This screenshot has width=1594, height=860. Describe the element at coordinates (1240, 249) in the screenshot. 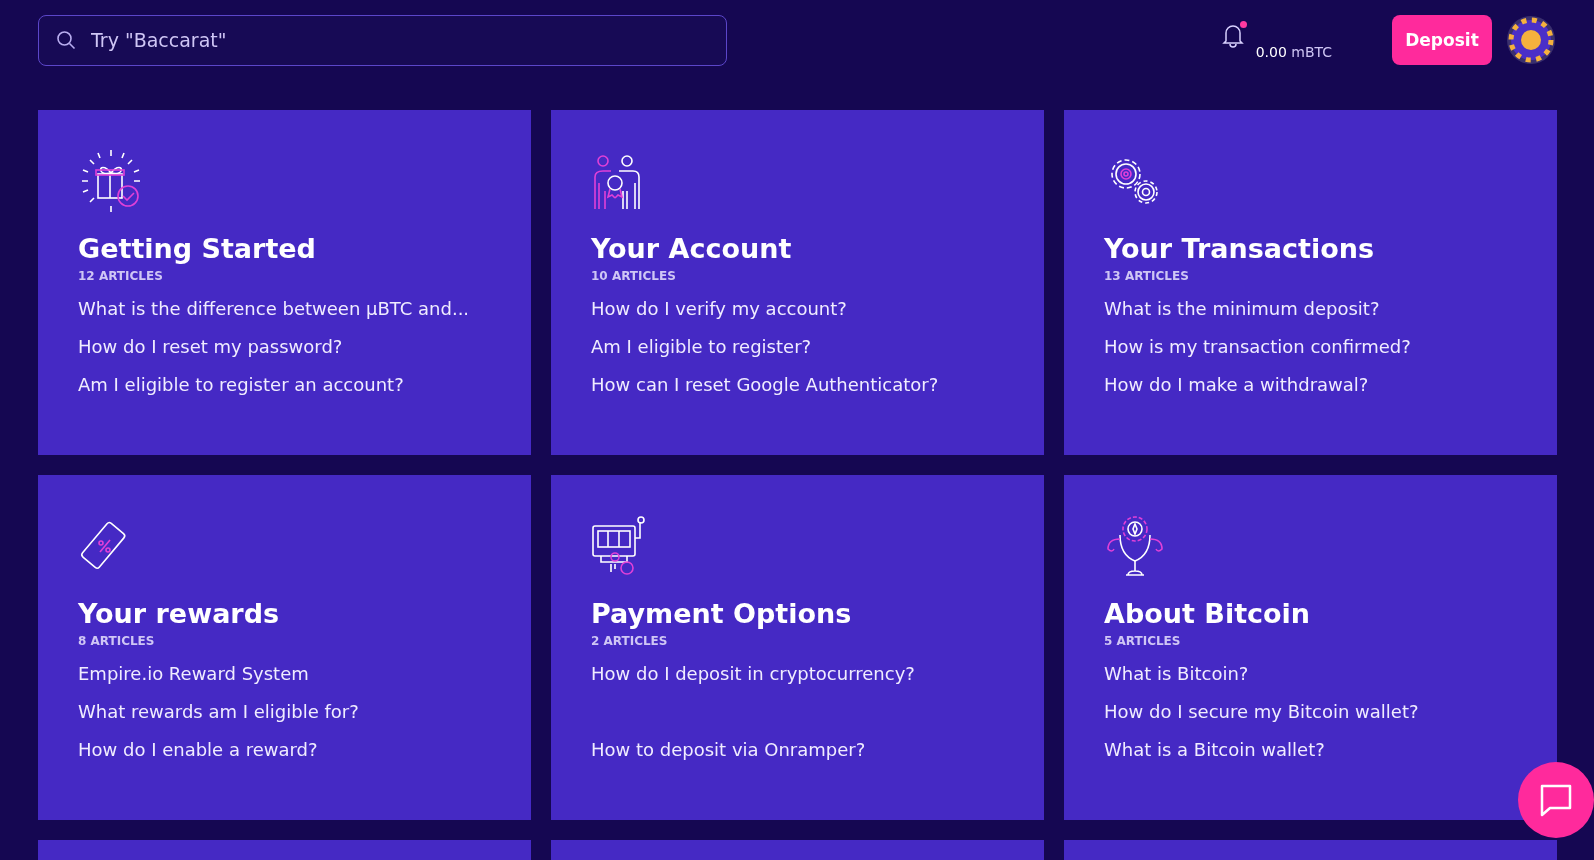

I see `category-title: Your Transactions` at that location.